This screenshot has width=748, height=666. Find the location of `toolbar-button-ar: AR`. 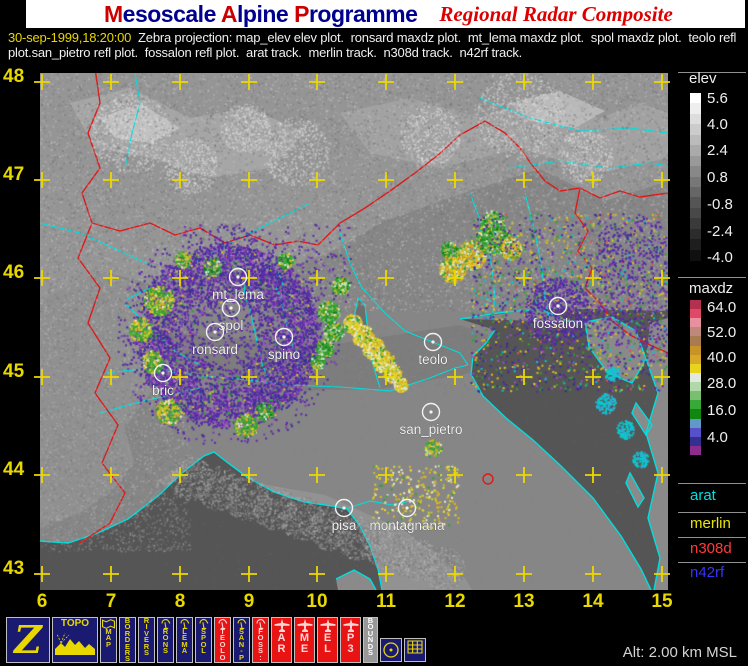

toolbar-button-ar: AR is located at coordinates (281, 640).